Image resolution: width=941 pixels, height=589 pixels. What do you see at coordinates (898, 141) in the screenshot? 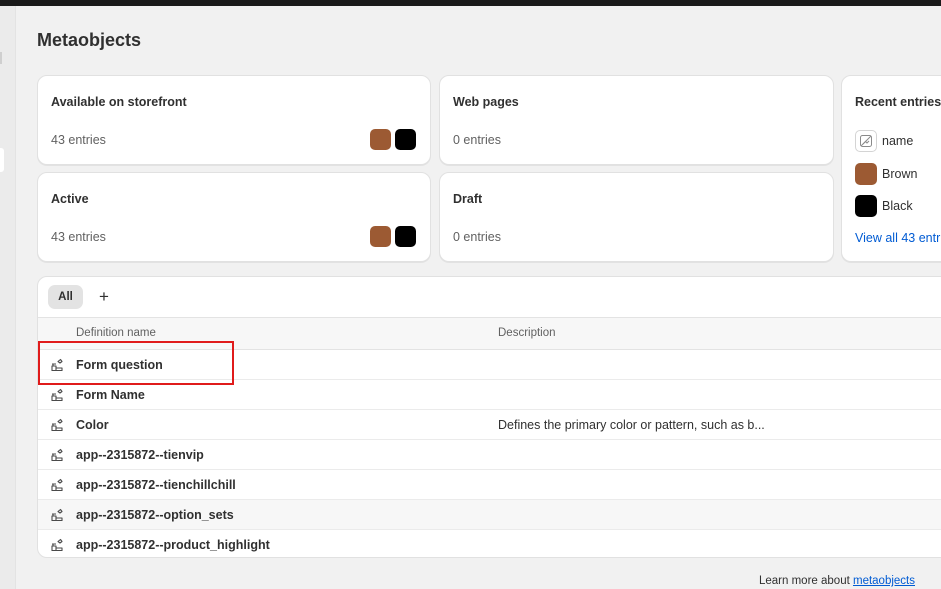
I see `recent-entry-label: name` at bounding box center [898, 141].